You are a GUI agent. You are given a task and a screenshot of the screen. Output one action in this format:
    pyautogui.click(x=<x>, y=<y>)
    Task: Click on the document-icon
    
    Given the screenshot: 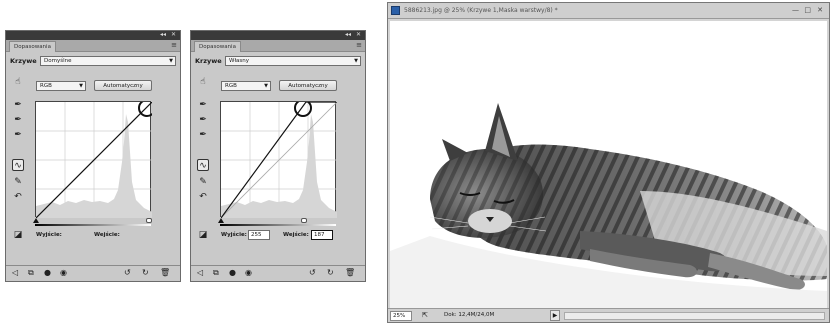 What is the action you would take?
    pyautogui.click(x=395, y=10)
    